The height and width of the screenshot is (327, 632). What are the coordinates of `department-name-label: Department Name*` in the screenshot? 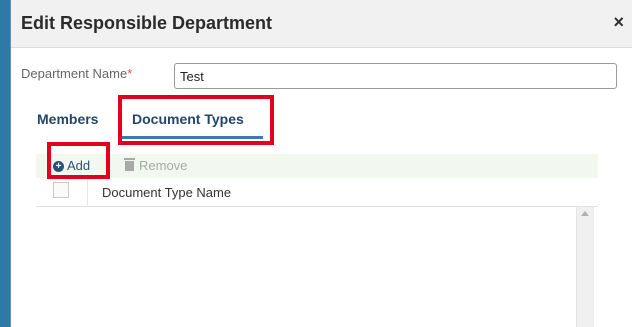 It's located at (76, 73).